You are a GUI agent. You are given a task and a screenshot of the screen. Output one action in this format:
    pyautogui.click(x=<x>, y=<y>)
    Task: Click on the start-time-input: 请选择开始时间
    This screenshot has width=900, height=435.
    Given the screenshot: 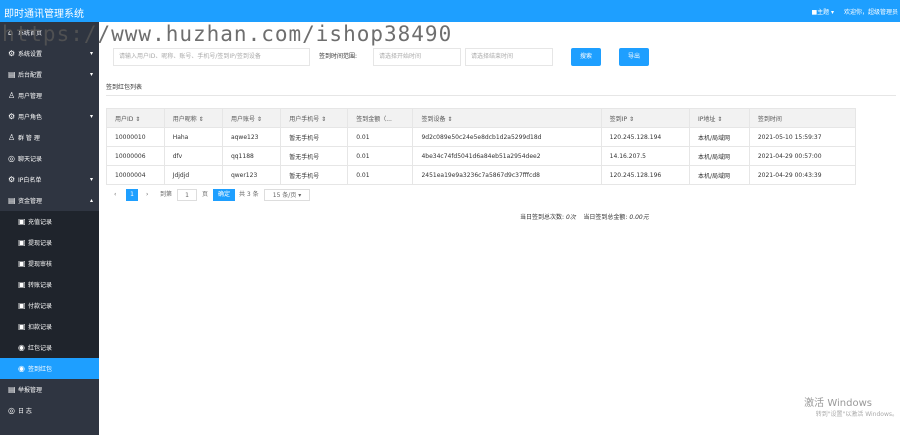 What is the action you would take?
    pyautogui.click(x=417, y=57)
    